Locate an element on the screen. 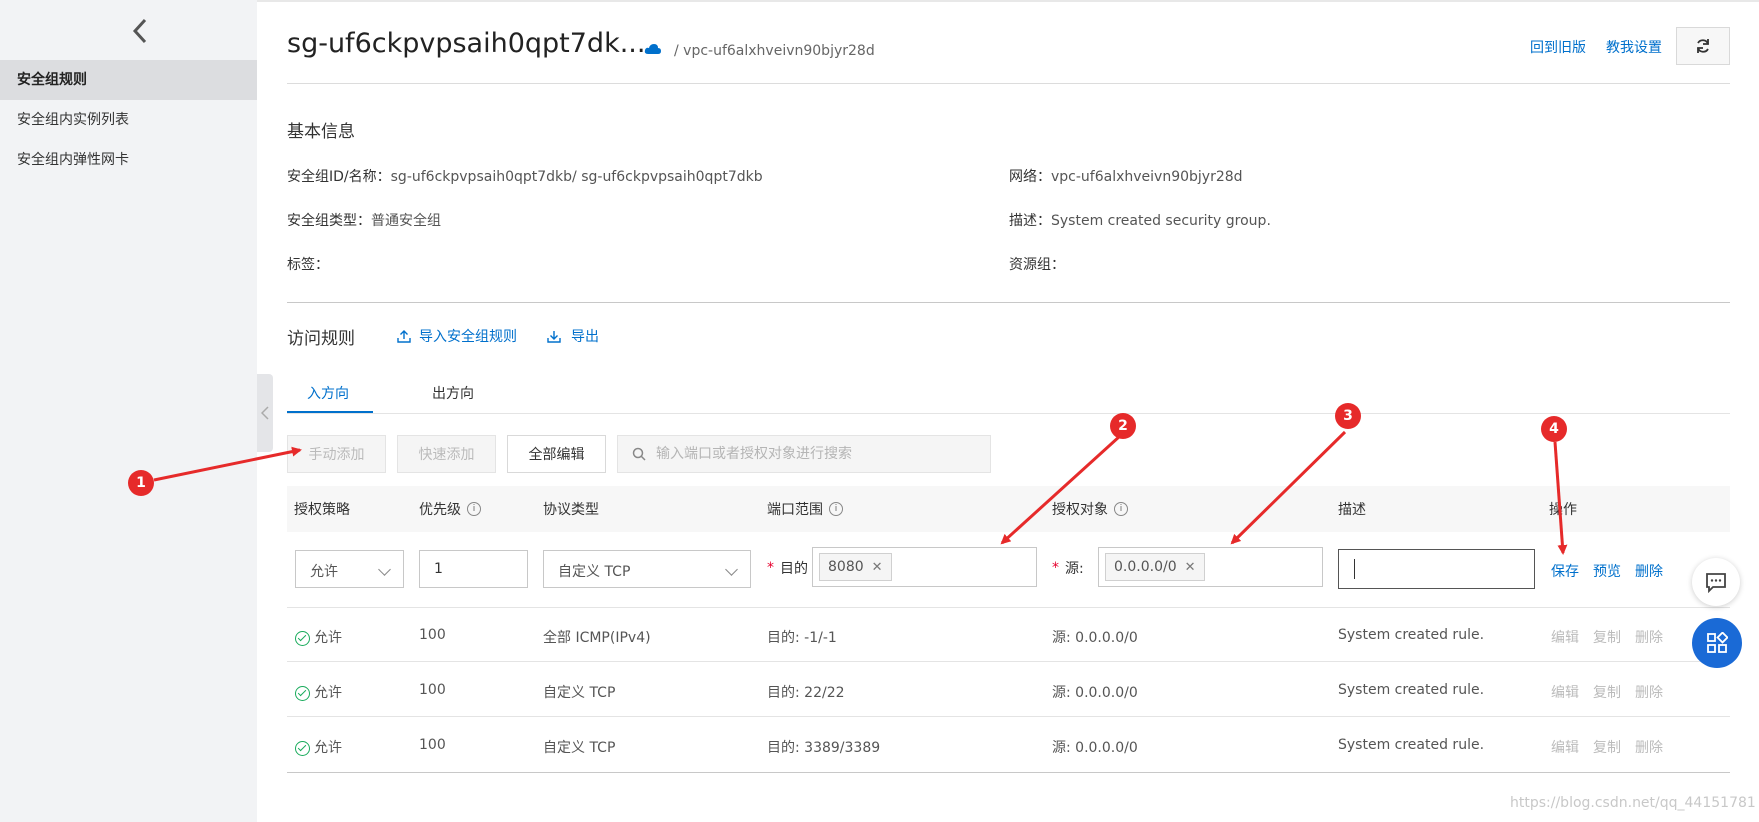 Image resolution: width=1759 pixels, height=822 pixels. apps-grid-icon is located at coordinates (1717, 643).